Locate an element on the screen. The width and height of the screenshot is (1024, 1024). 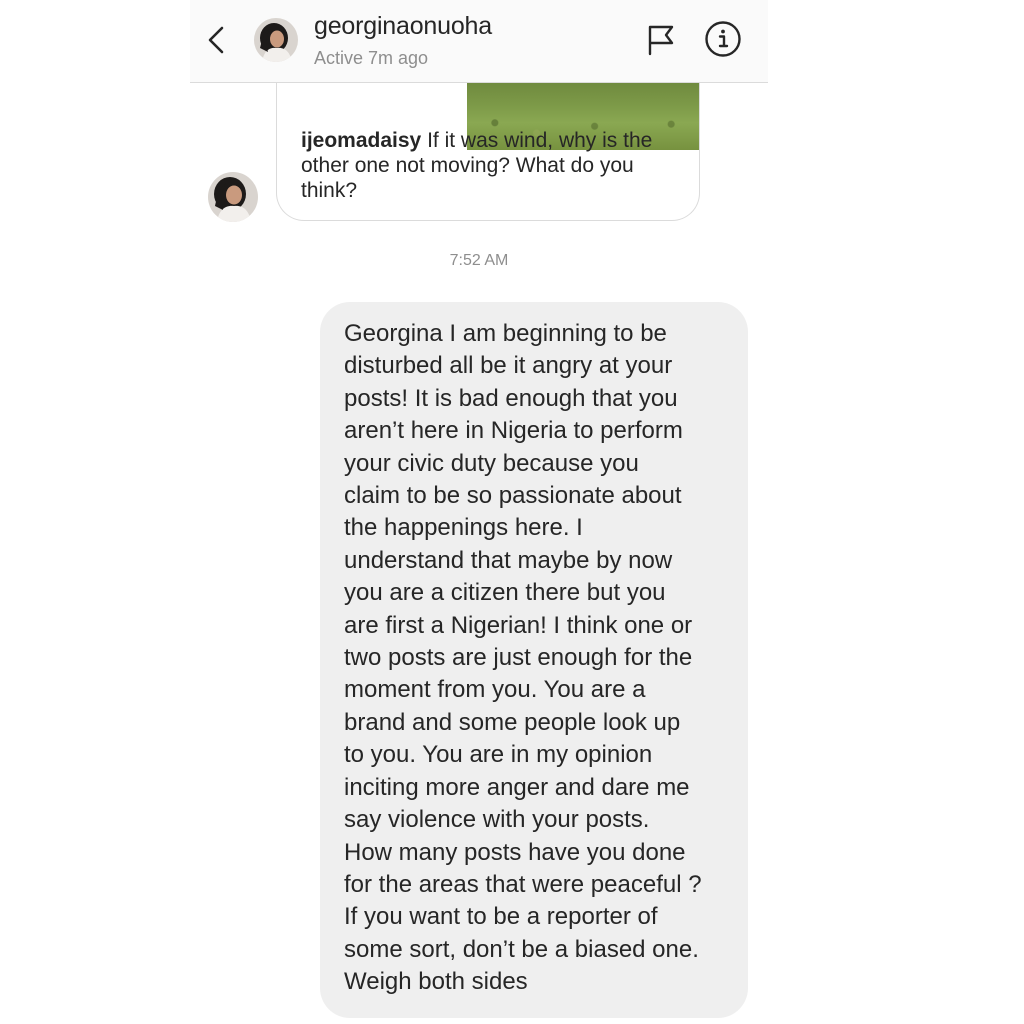
caption-username: ijeomadaisy is located at coordinates (361, 140).